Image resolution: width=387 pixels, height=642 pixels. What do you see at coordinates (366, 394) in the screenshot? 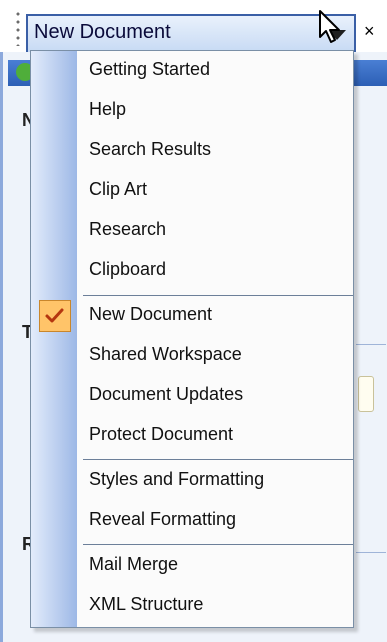
I see `pane-input-edge` at bounding box center [366, 394].